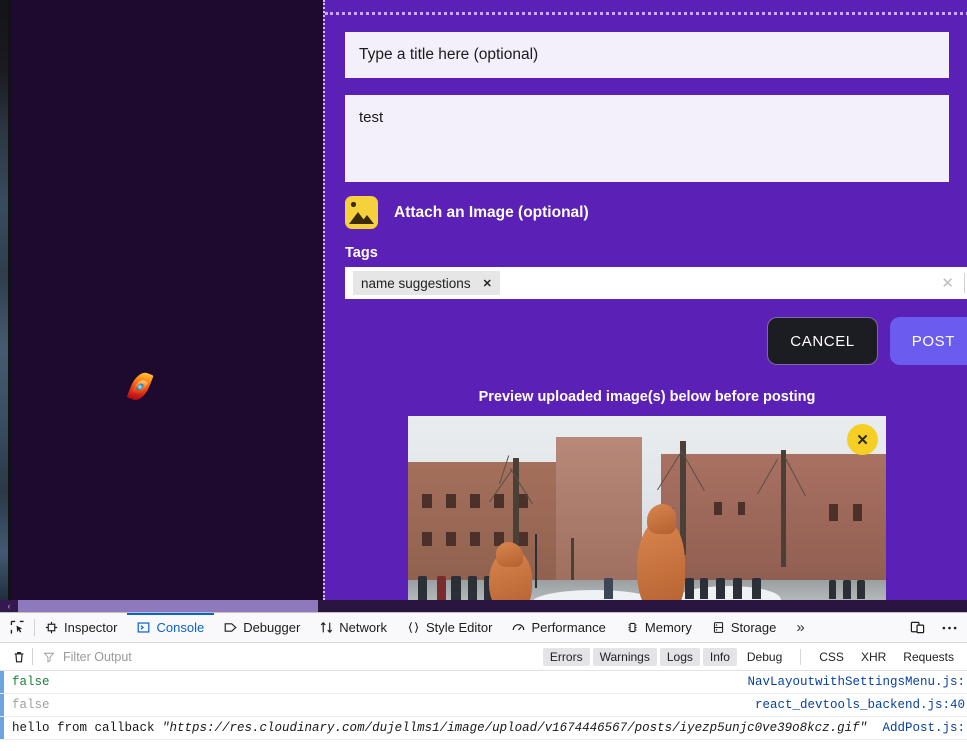  Describe the element at coordinates (272, 627) in the screenshot. I see `tab-debugger-label: Debugger` at that location.